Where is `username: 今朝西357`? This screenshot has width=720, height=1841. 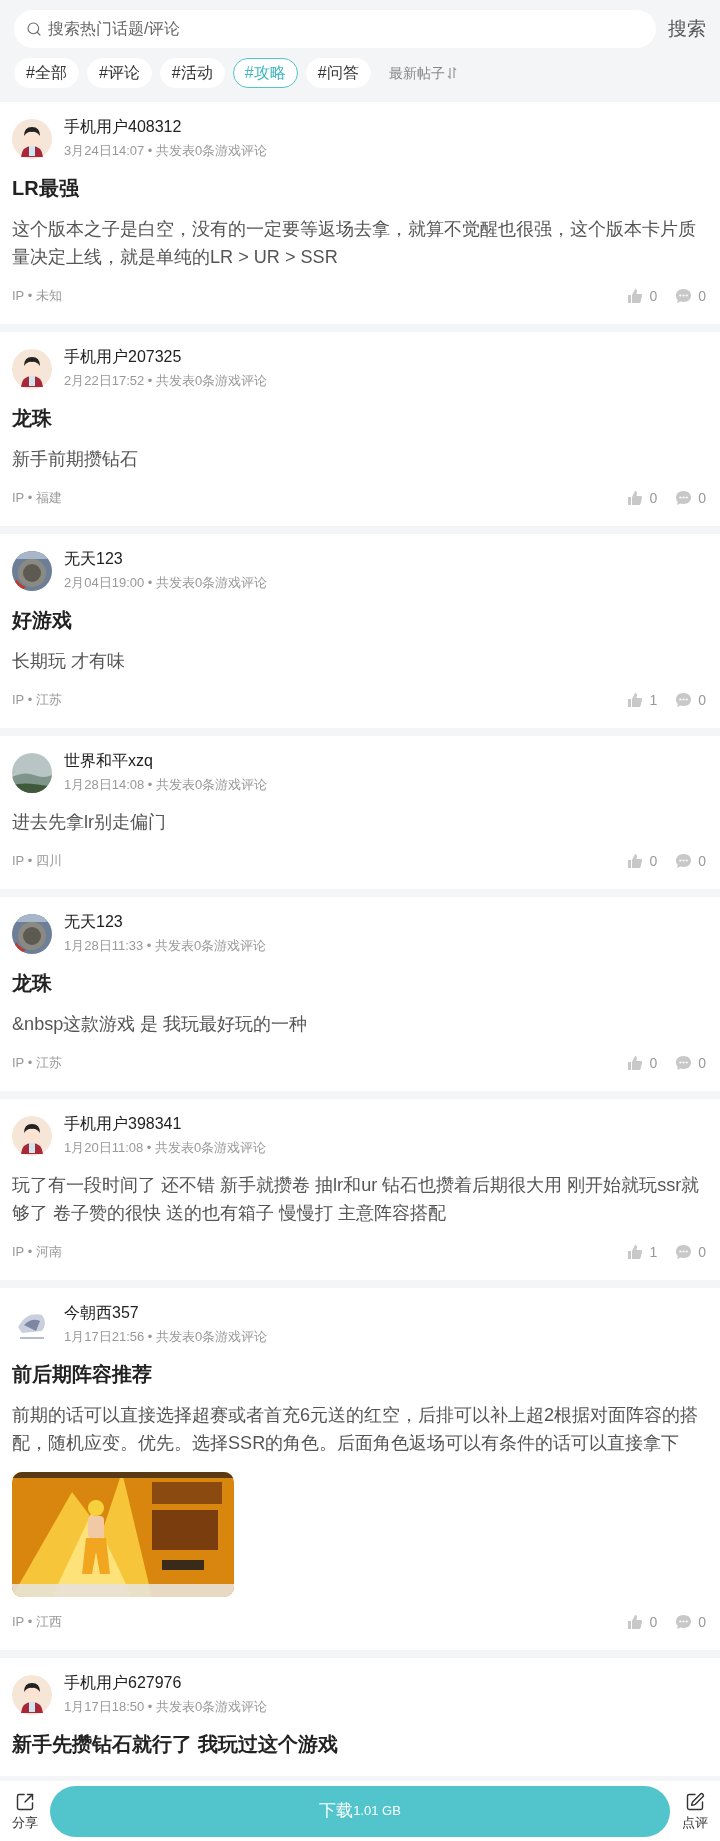 username: 今朝西357 is located at coordinates (166, 1313).